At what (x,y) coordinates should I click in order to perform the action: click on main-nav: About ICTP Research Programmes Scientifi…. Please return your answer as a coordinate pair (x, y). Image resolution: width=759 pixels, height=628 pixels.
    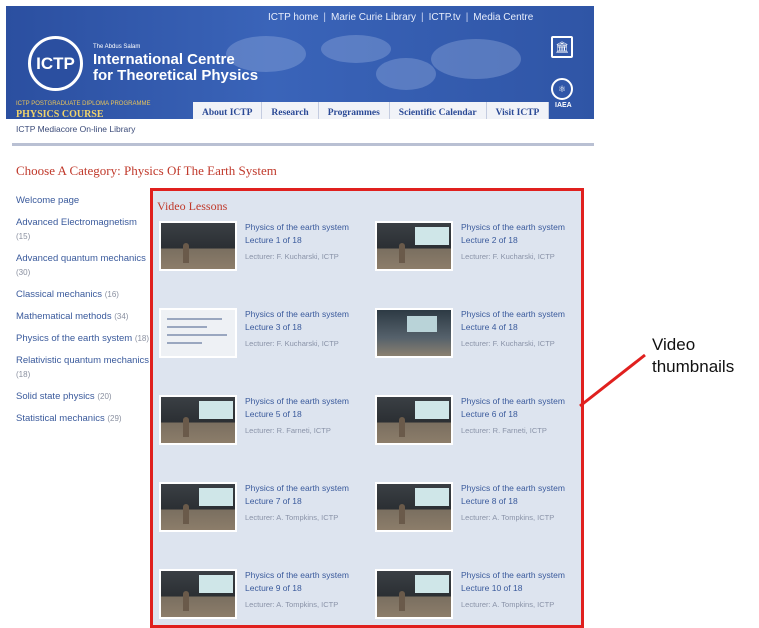
    Looking at the image, I should click on (371, 110).